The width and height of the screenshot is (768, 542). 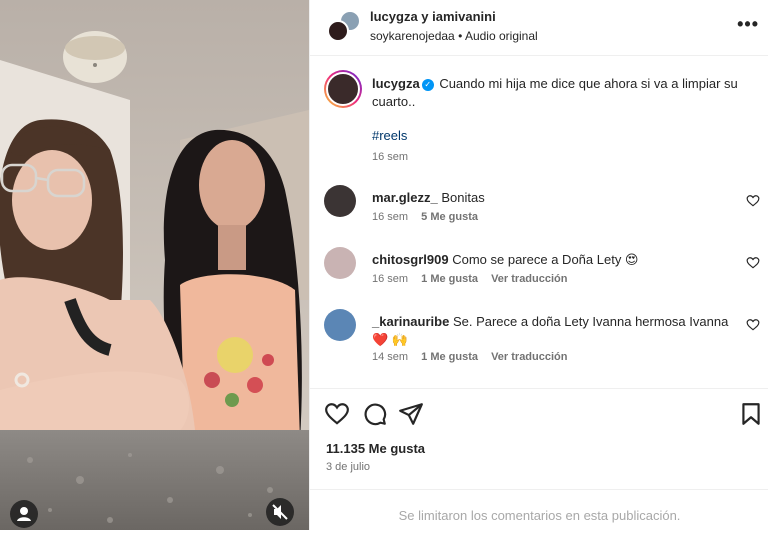 What do you see at coordinates (348, 467) in the screenshot?
I see `post-date: 3 de julio` at bounding box center [348, 467].